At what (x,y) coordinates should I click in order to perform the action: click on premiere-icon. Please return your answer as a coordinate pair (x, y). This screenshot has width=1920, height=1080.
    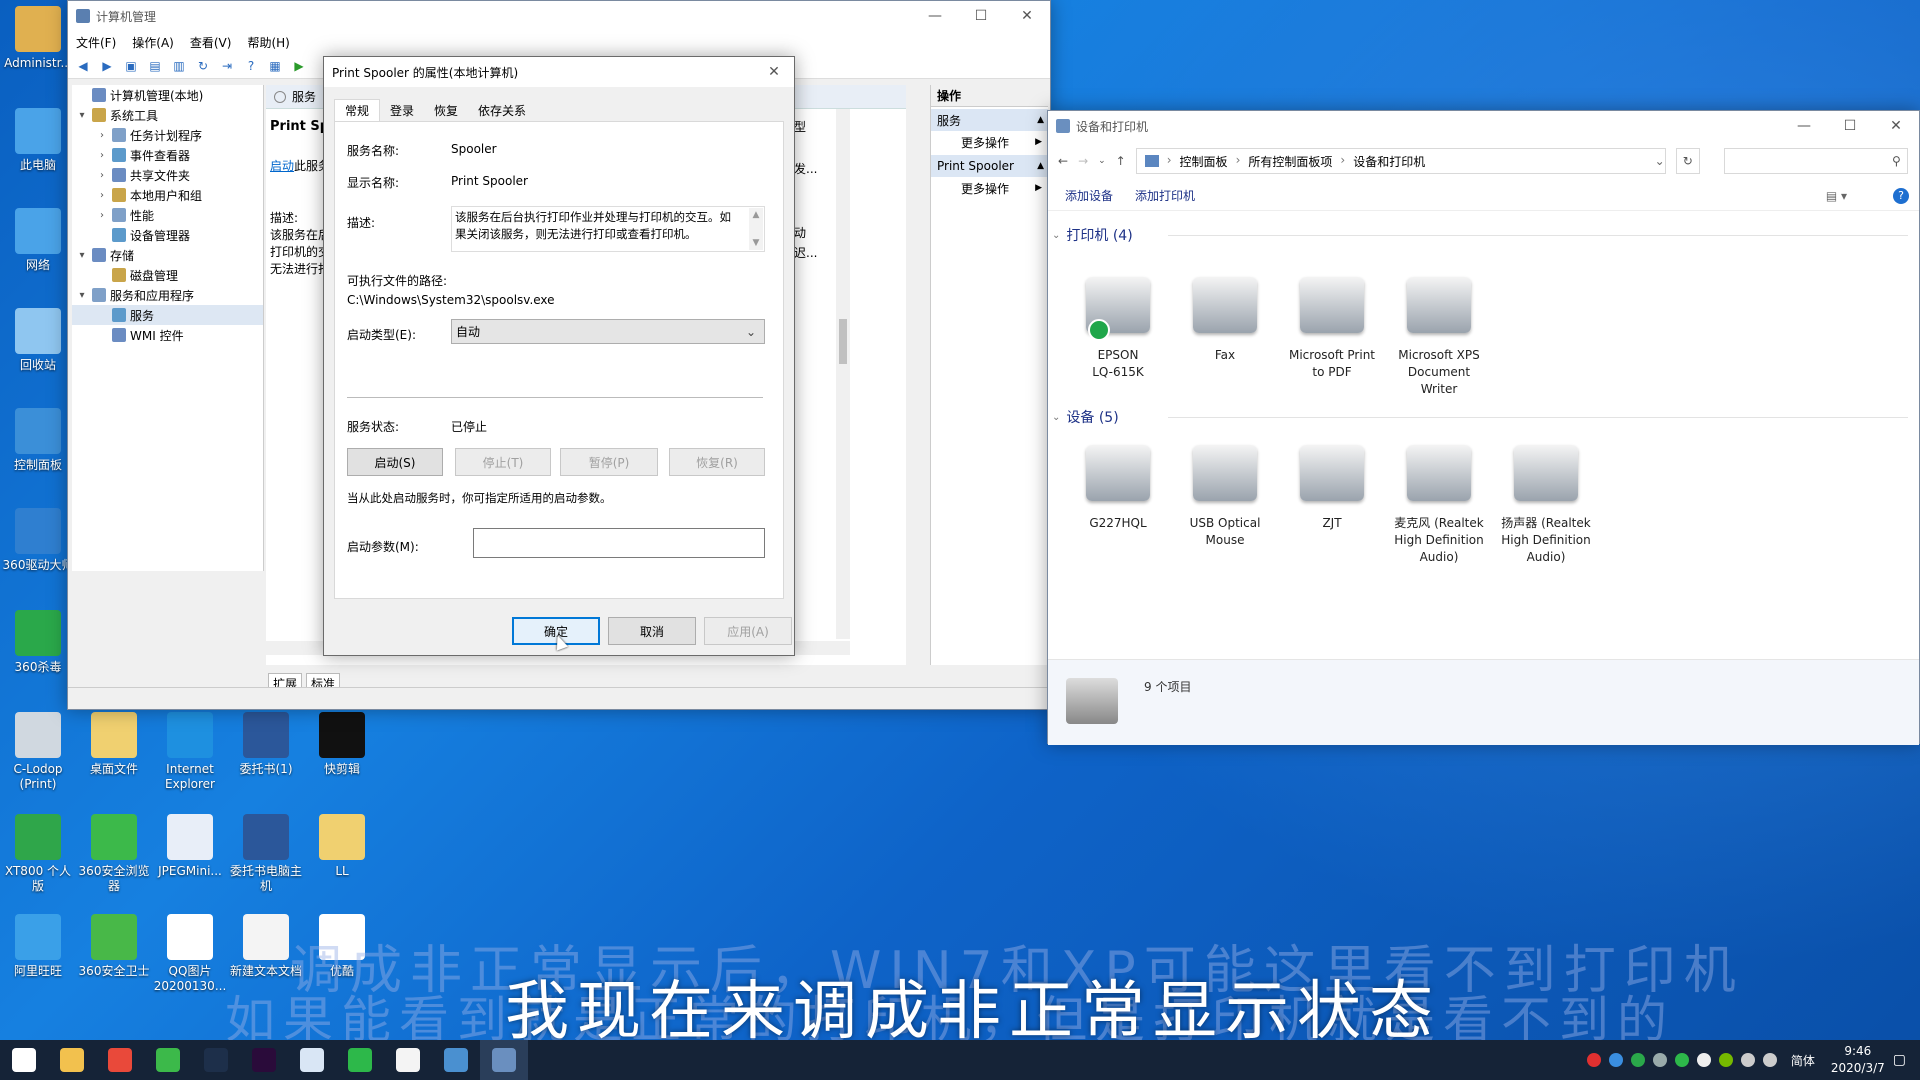
    Looking at the image, I should click on (264, 1060).